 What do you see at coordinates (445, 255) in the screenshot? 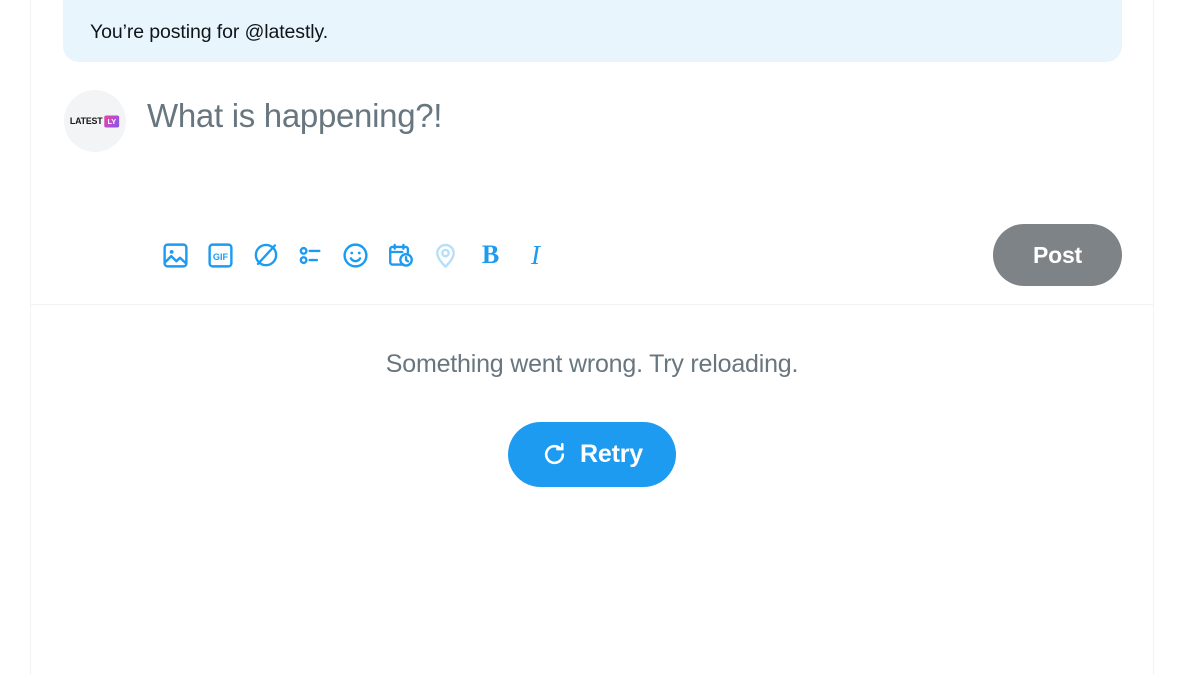
I see `location-pin-icon` at bounding box center [445, 255].